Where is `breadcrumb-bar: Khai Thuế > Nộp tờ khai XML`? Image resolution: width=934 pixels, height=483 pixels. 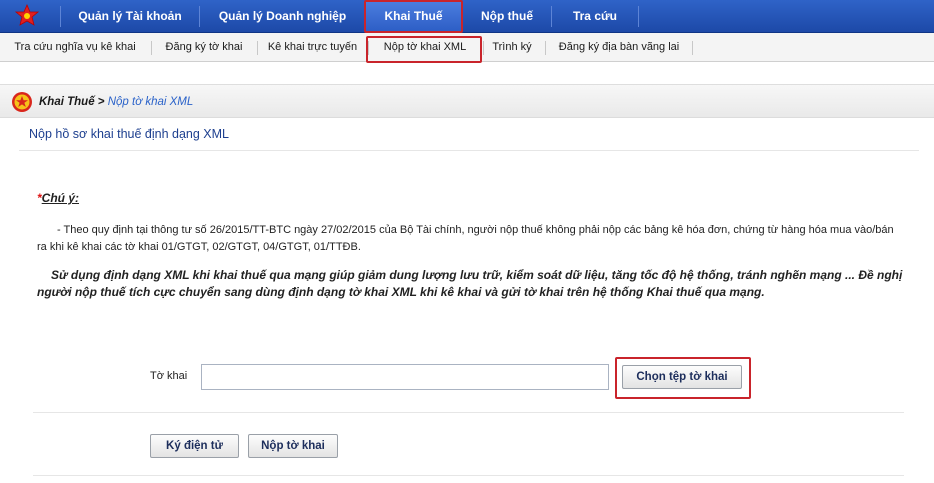 breadcrumb-bar: Khai Thuế > Nộp tờ khai XML is located at coordinates (467, 101).